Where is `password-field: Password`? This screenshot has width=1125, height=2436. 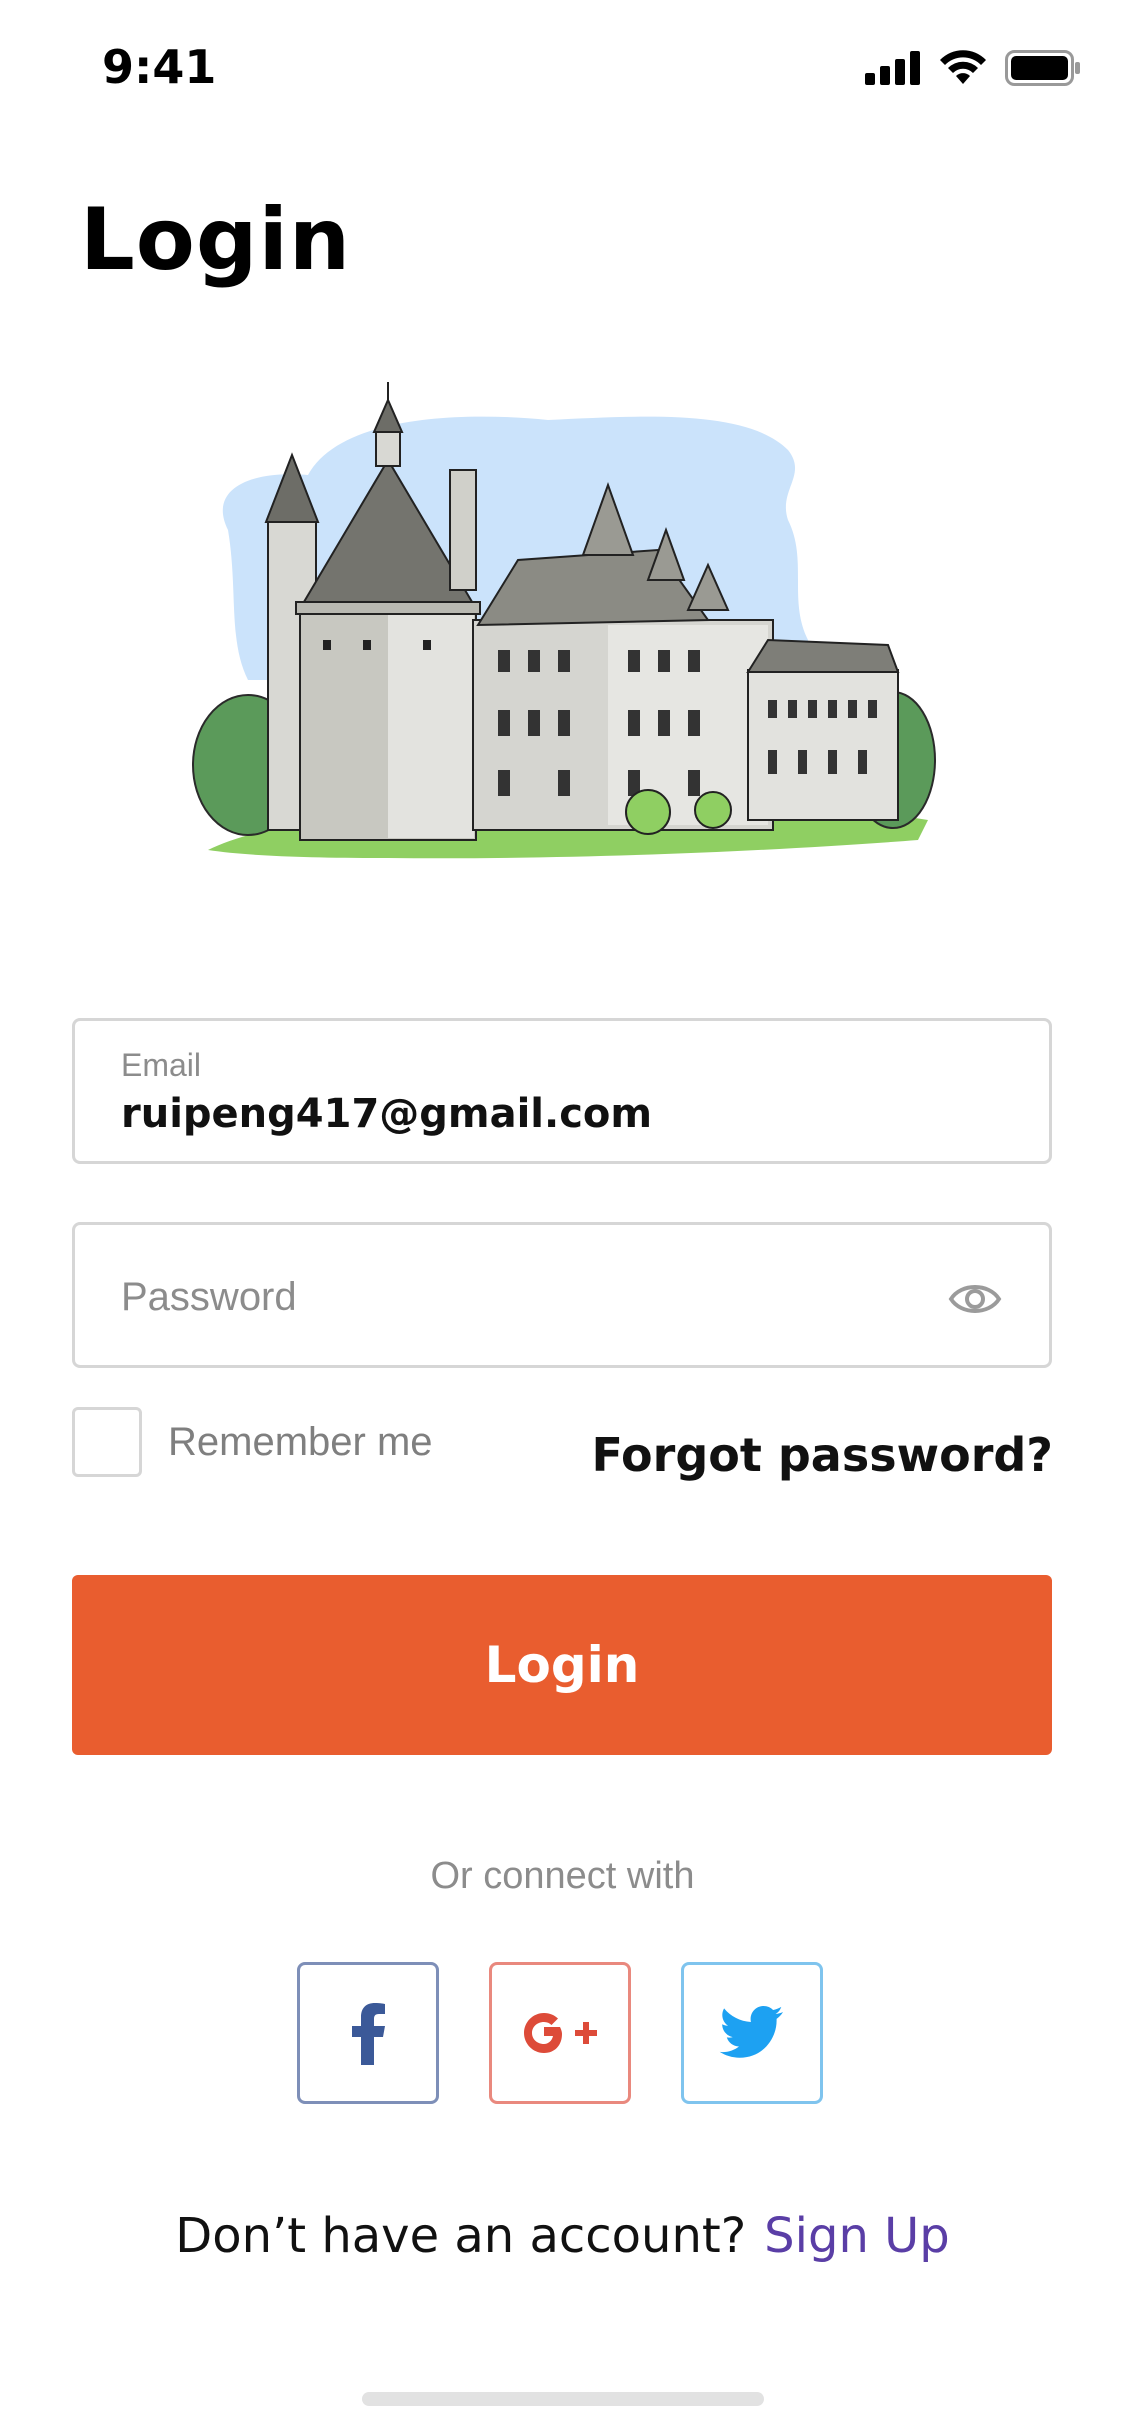 password-field: Password is located at coordinates (562, 1295).